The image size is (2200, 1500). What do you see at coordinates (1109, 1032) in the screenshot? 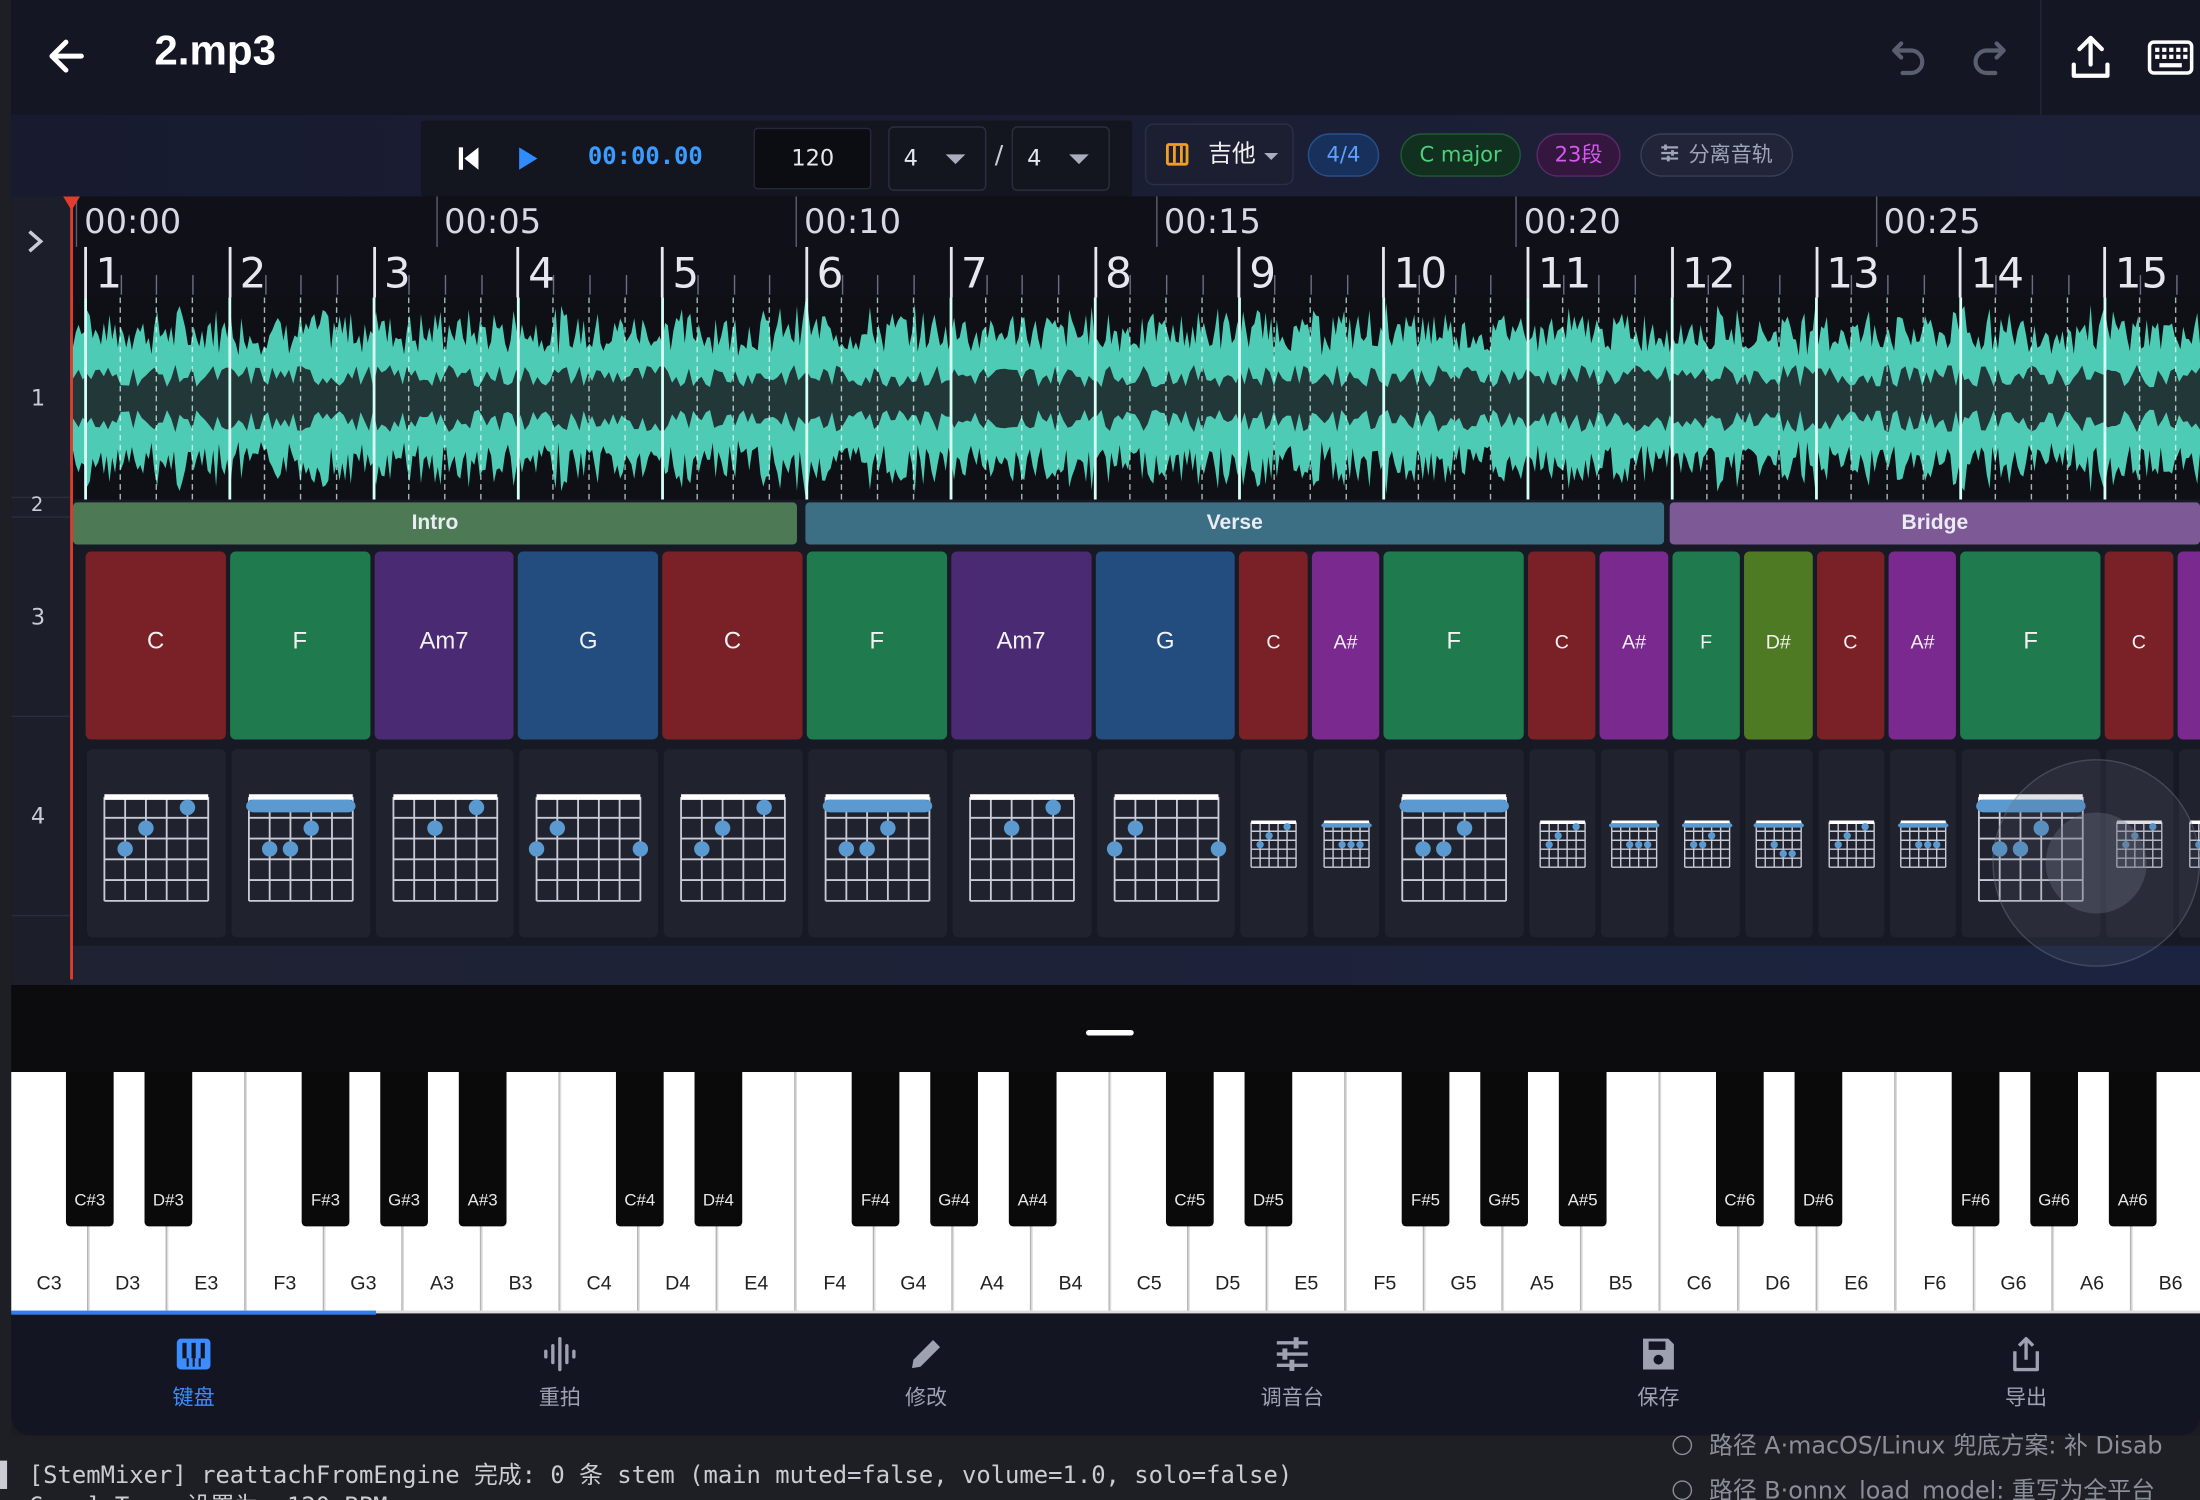
I see `drag-handle` at bounding box center [1109, 1032].